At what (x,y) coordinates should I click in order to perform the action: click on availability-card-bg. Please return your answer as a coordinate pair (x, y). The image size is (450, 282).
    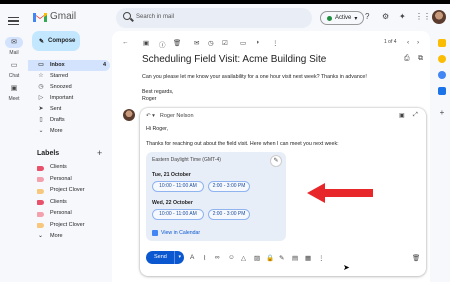
    Looking at the image, I should click on (216, 196).